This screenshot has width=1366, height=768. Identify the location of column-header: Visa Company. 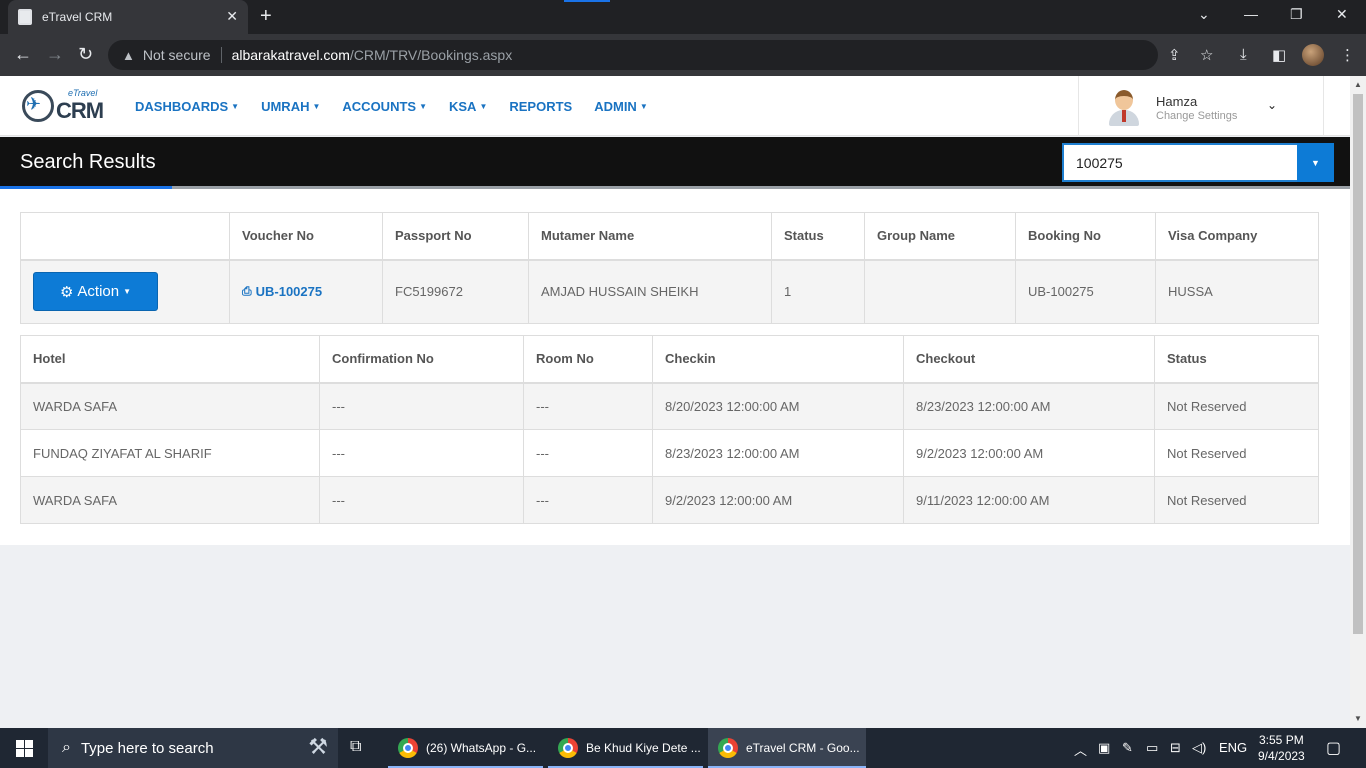
(1237, 236).